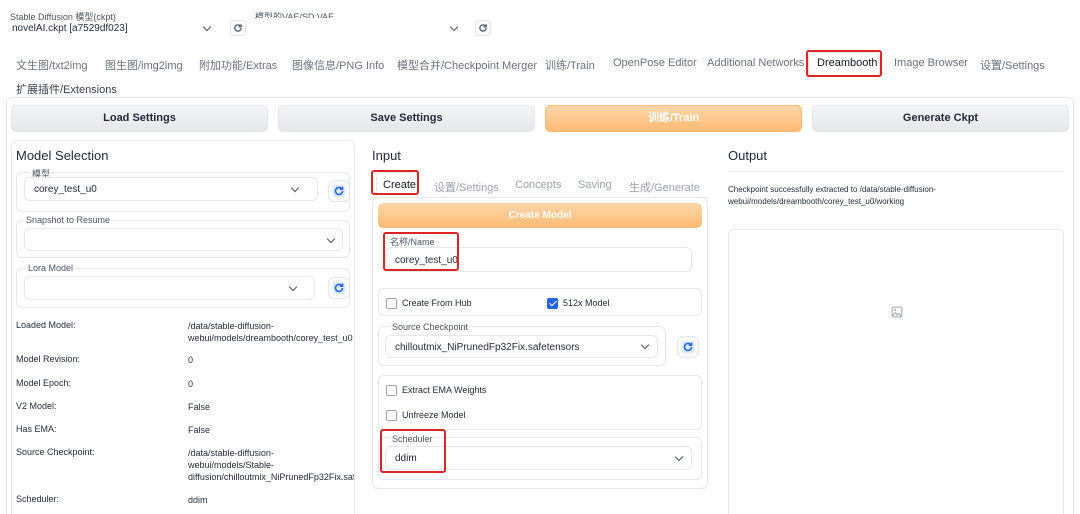  I want to click on refresh-ckpt-button, so click(238, 28).